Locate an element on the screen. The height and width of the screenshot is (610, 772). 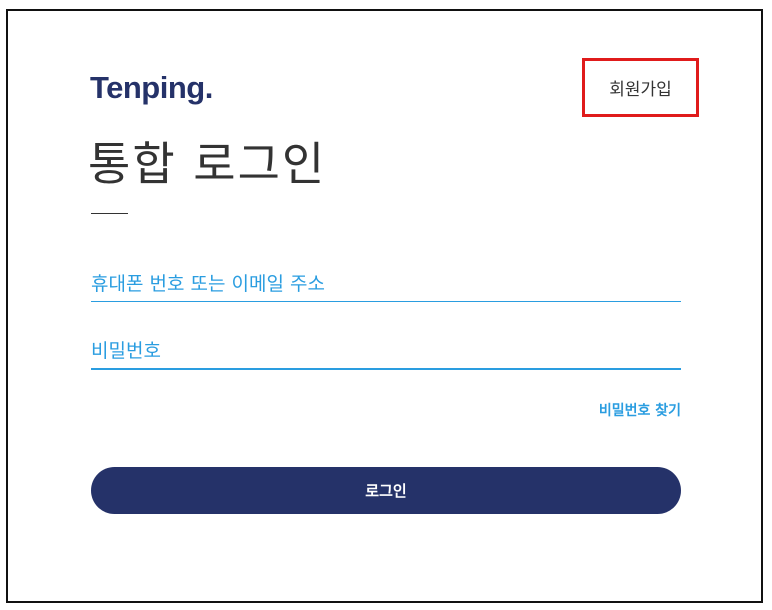
page-title: 통합 로그인 is located at coordinates (207, 164).